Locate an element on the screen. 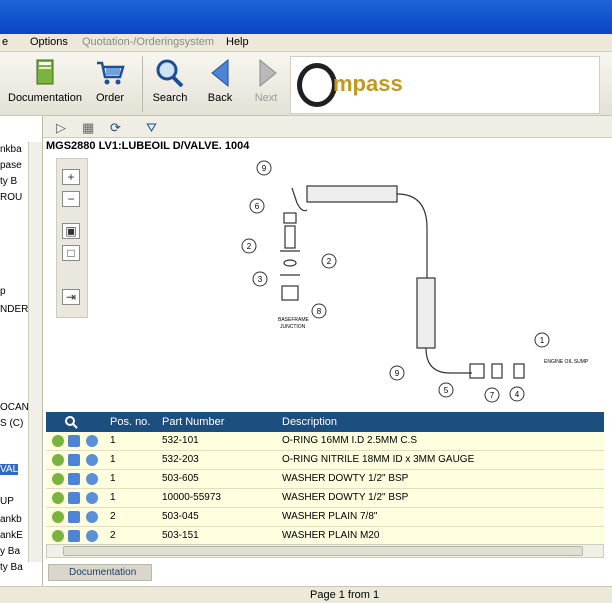  tree-item: OCAN is located at coordinates (14, 407).